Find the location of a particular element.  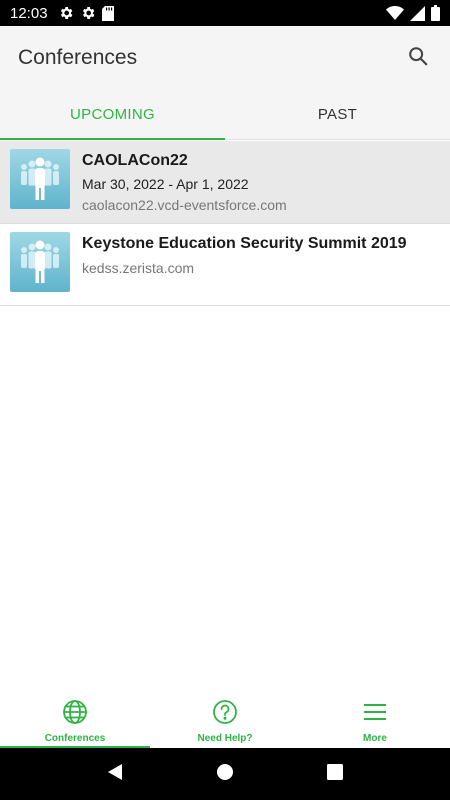

conference-url: kedss.zerista.com is located at coordinates (138, 268).